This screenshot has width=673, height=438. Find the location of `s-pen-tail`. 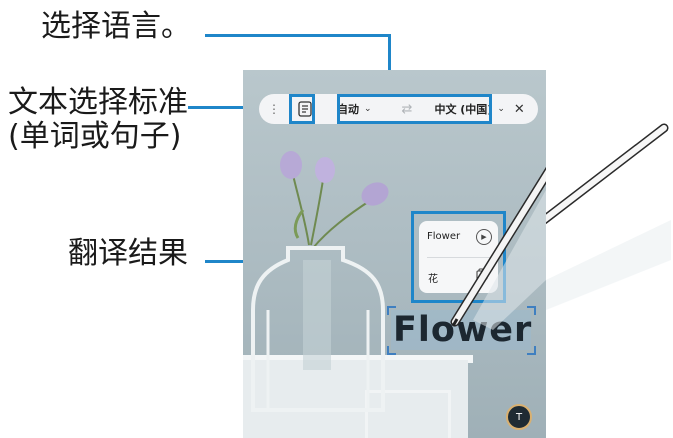

s-pen-tail is located at coordinates (608, 216).